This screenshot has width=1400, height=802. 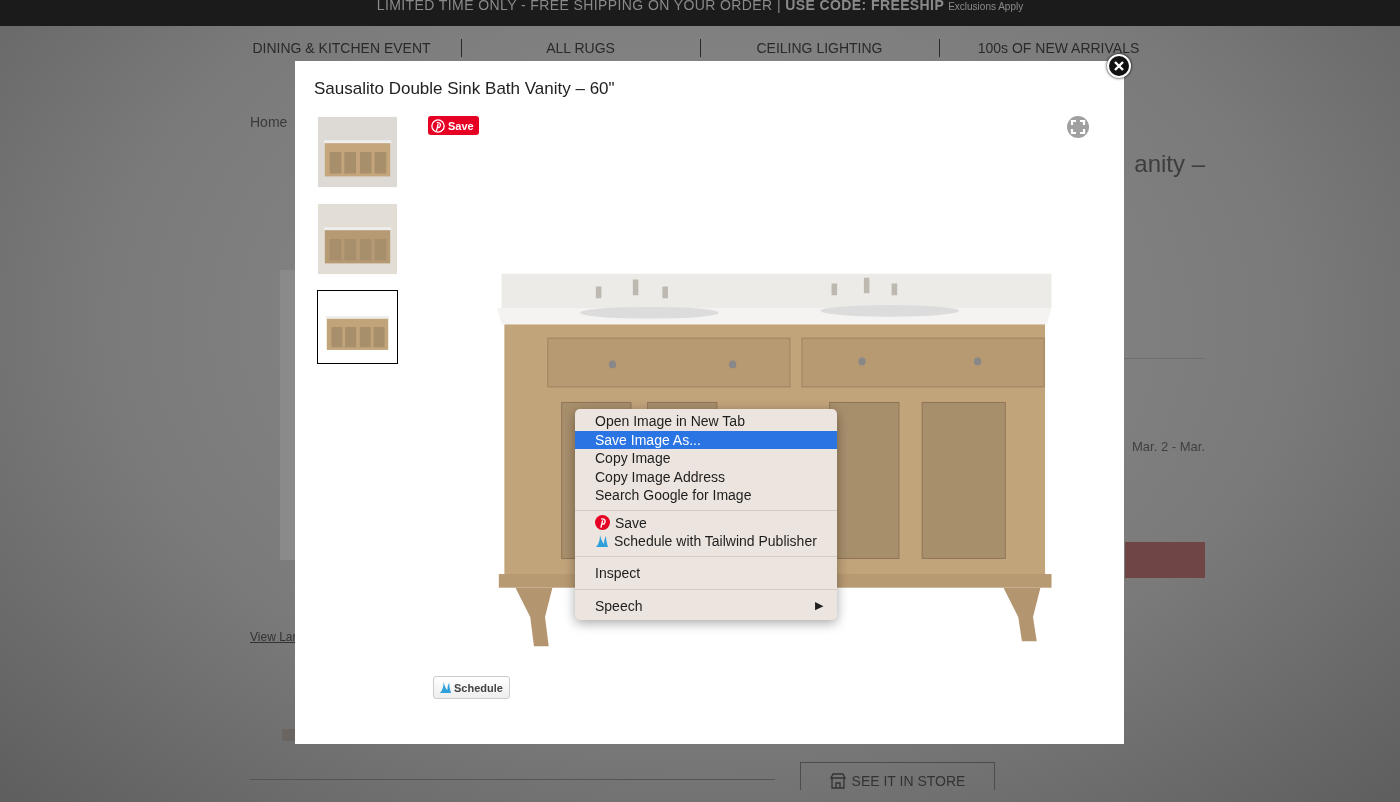 I want to click on menu-item: Copy Image Address, so click(x=706, y=476).